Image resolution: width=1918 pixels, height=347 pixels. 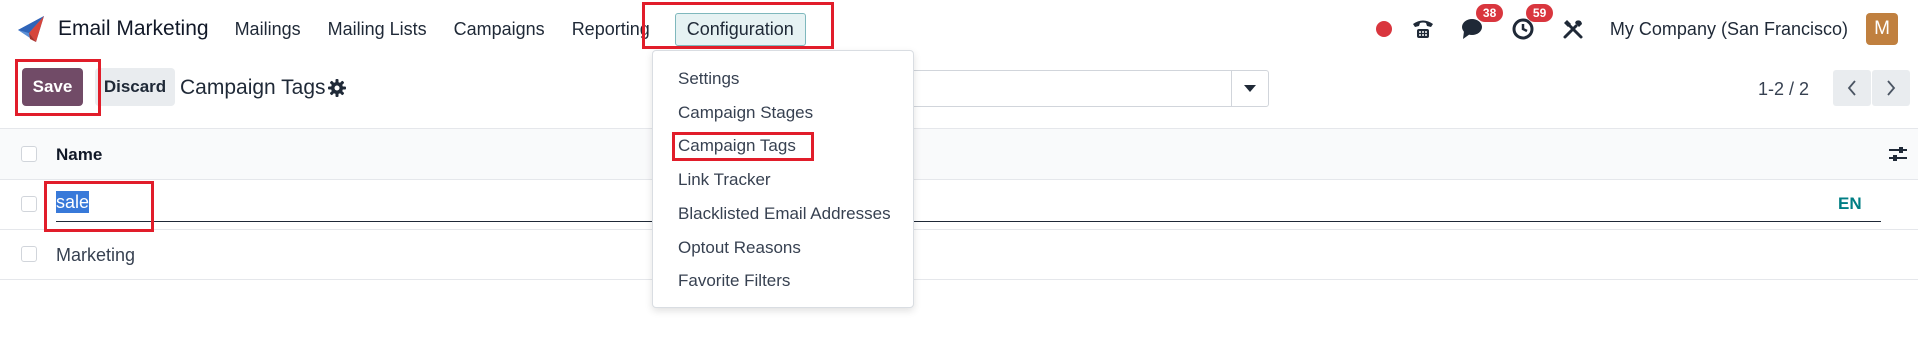 What do you see at coordinates (337, 88) in the screenshot?
I see `gear-icon` at bounding box center [337, 88].